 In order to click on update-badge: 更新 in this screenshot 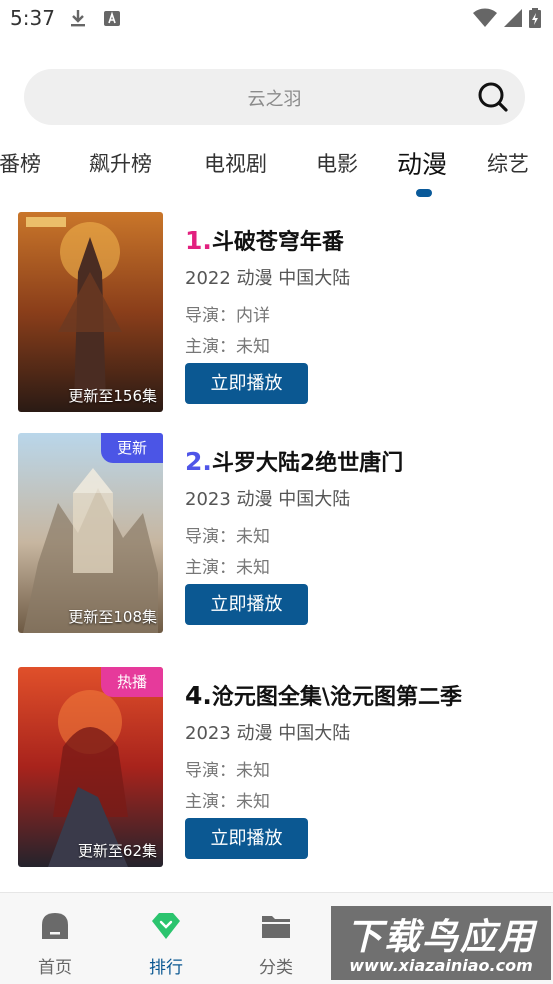, I will do `click(132, 448)`.